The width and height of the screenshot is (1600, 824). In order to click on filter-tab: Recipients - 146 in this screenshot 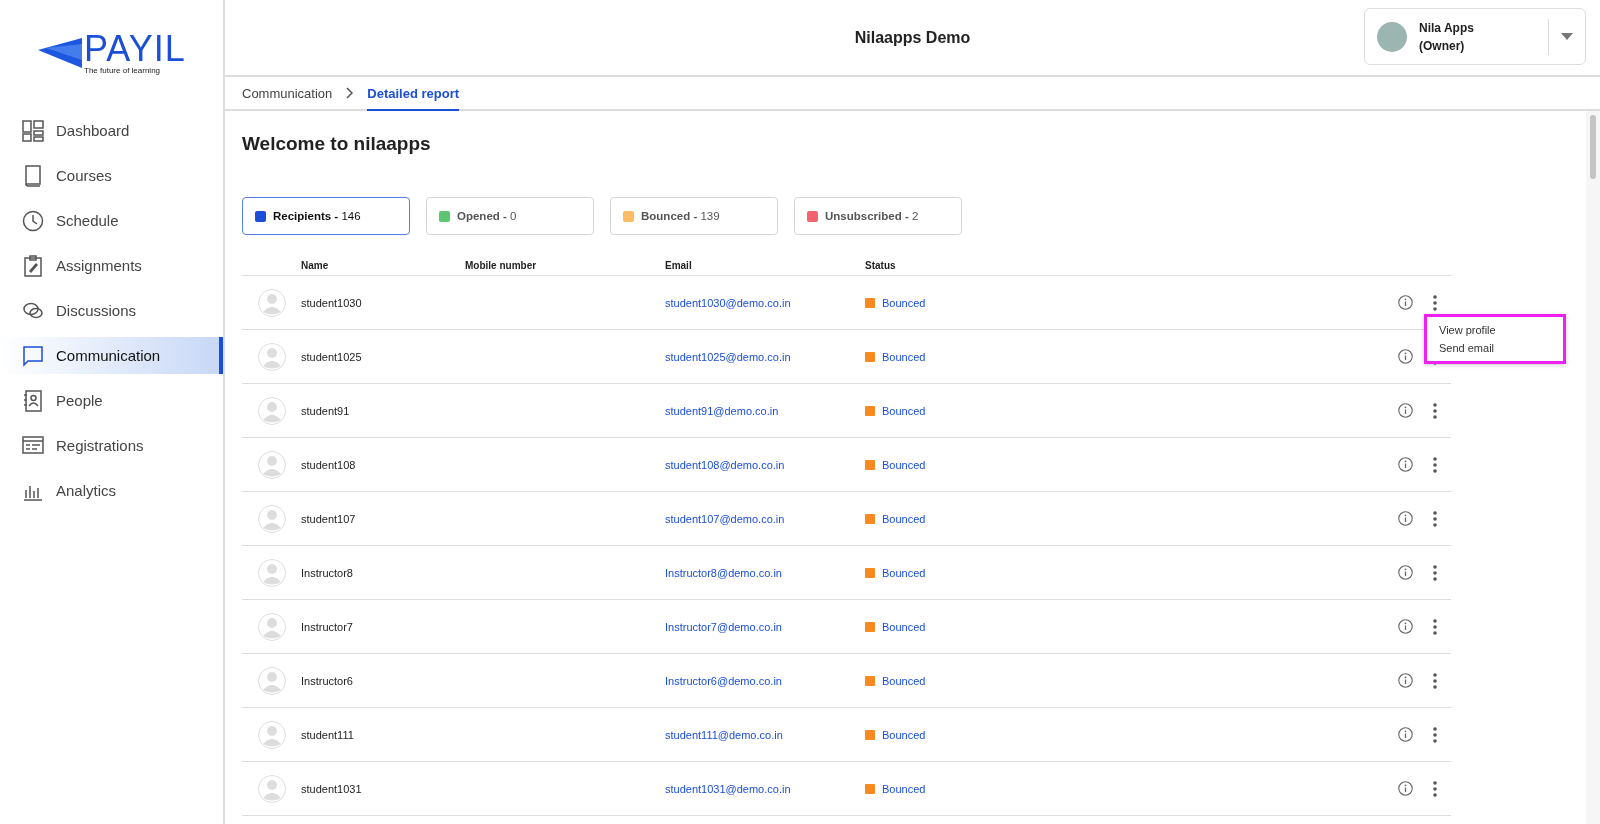, I will do `click(326, 216)`.